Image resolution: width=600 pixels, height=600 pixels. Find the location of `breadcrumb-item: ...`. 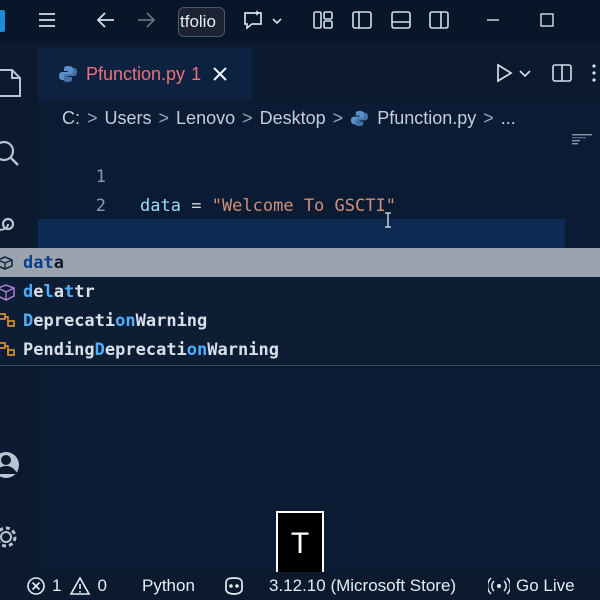

breadcrumb-item: ... is located at coordinates (508, 118).